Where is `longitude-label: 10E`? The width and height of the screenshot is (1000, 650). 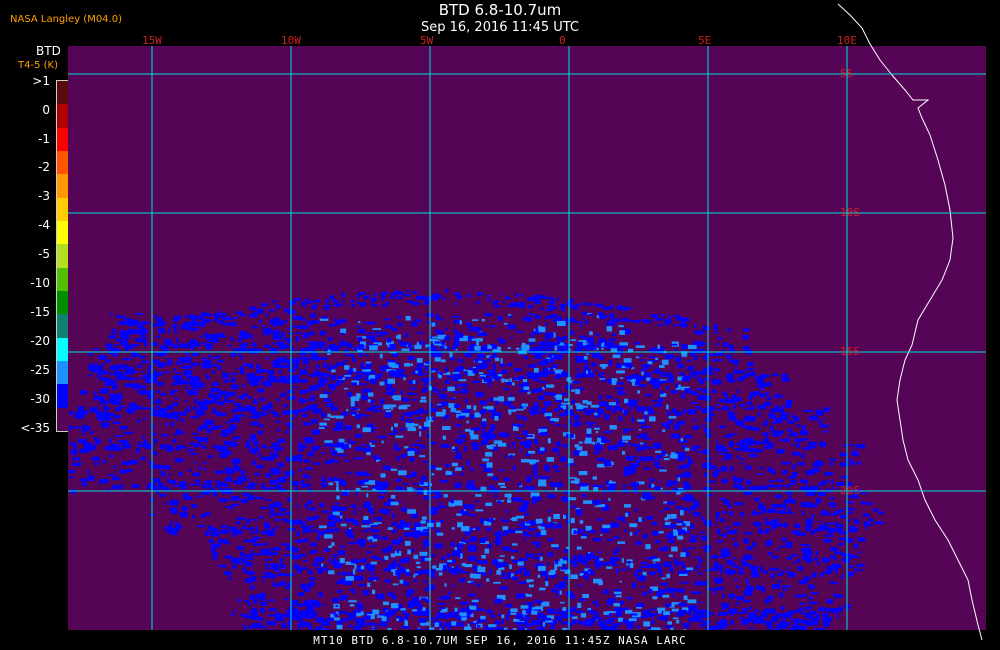 longitude-label: 10E is located at coordinates (847, 40).